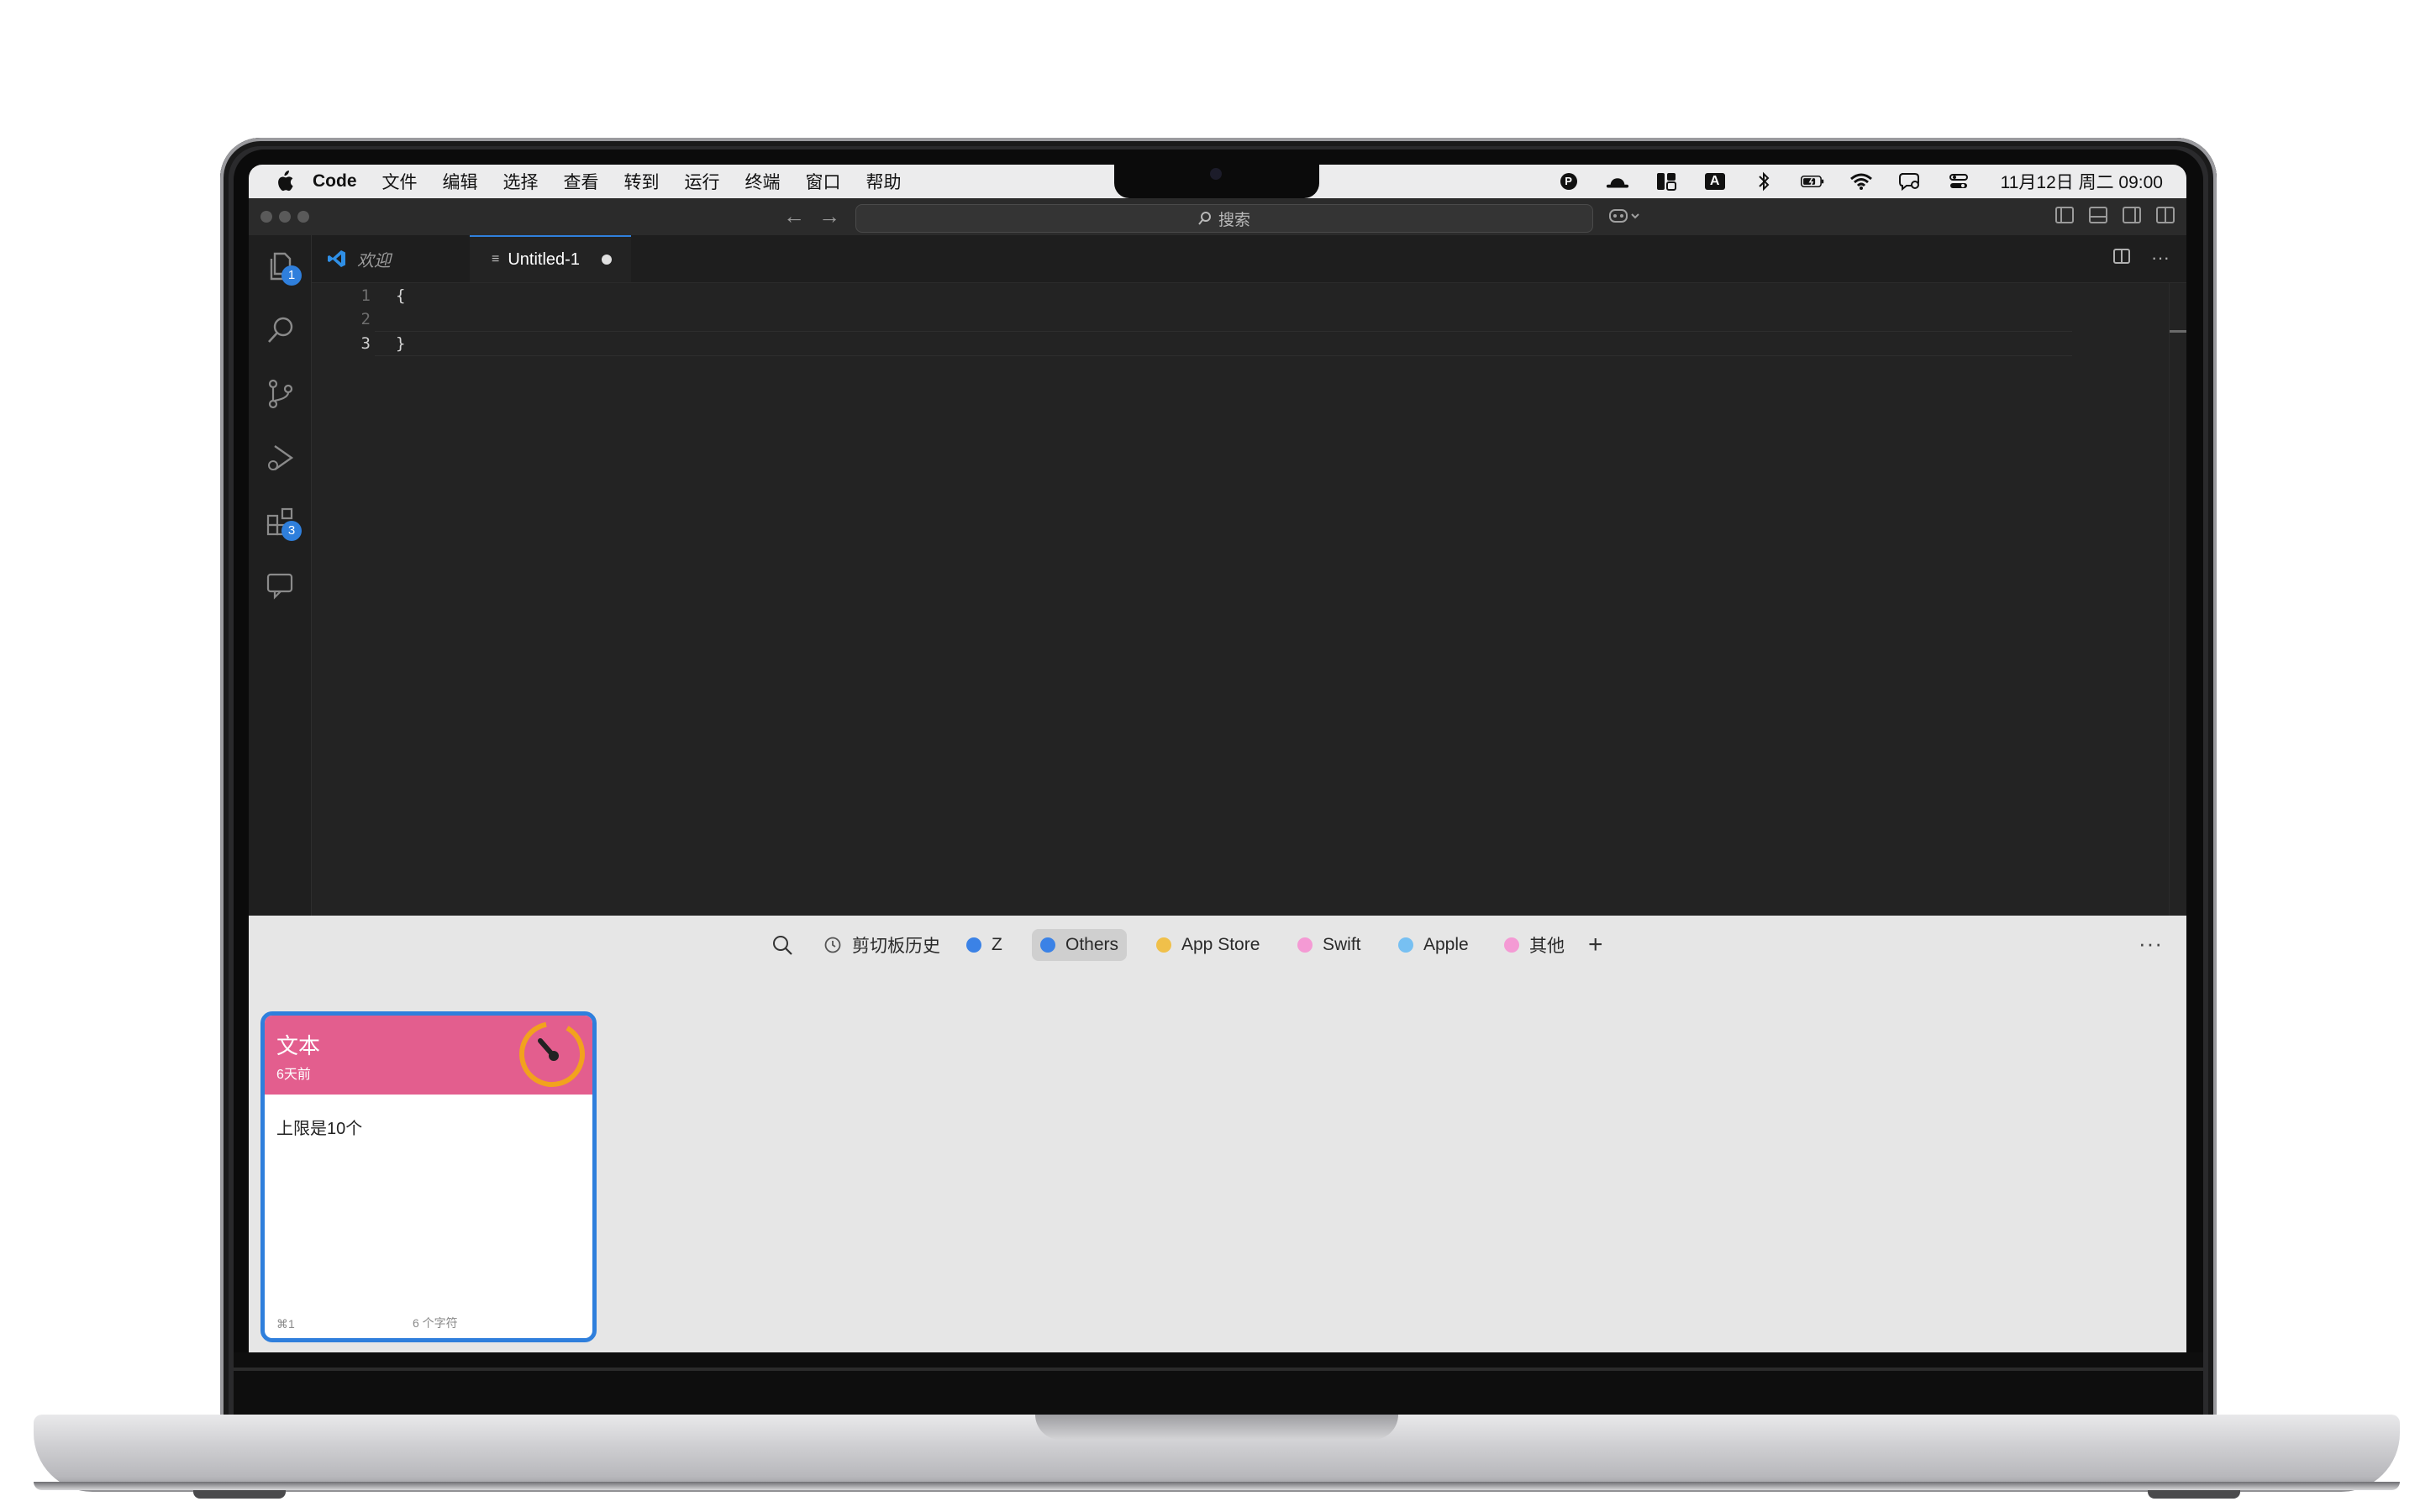 The width and height of the screenshot is (2420, 1512). Describe the element at coordinates (1446, 944) in the screenshot. I see `pinboard-label: Apple` at that location.